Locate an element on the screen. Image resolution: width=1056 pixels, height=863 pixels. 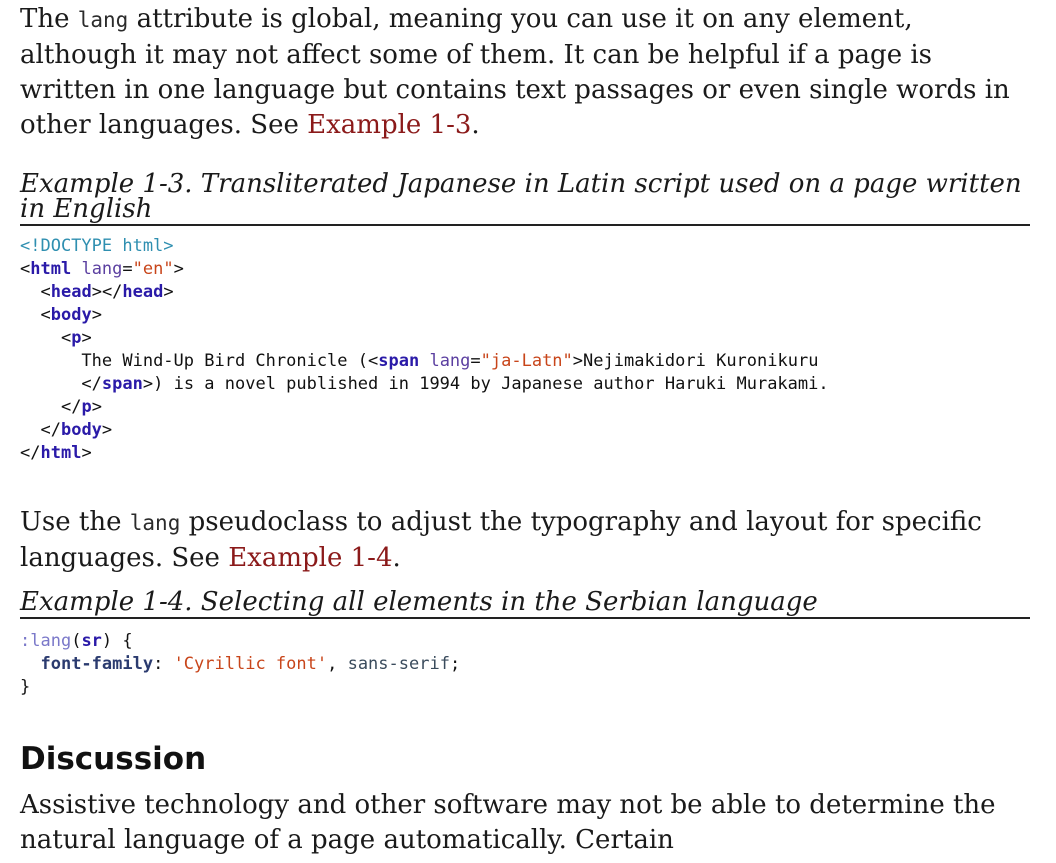
code-text: The Wind-Up Bird Chronicle ( is located at coordinates (224, 361).